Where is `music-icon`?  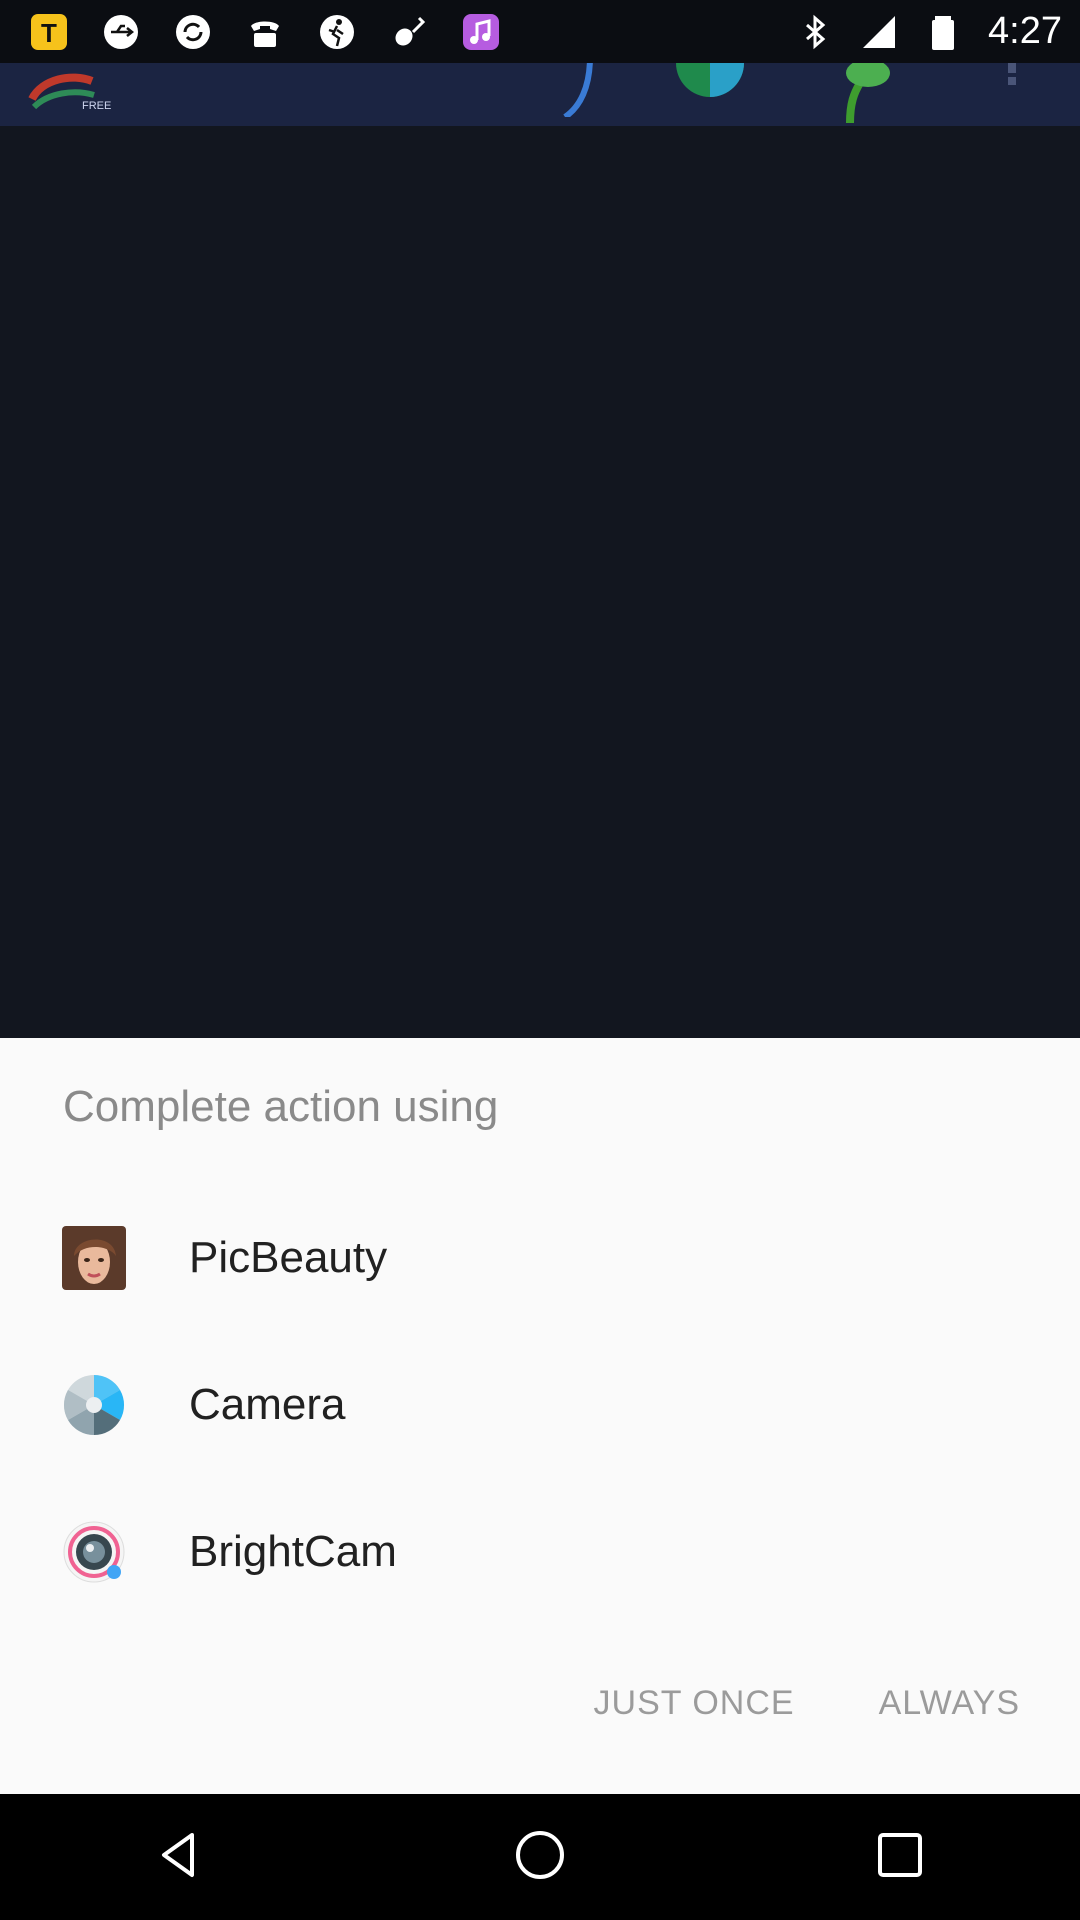
music-icon is located at coordinates (481, 32).